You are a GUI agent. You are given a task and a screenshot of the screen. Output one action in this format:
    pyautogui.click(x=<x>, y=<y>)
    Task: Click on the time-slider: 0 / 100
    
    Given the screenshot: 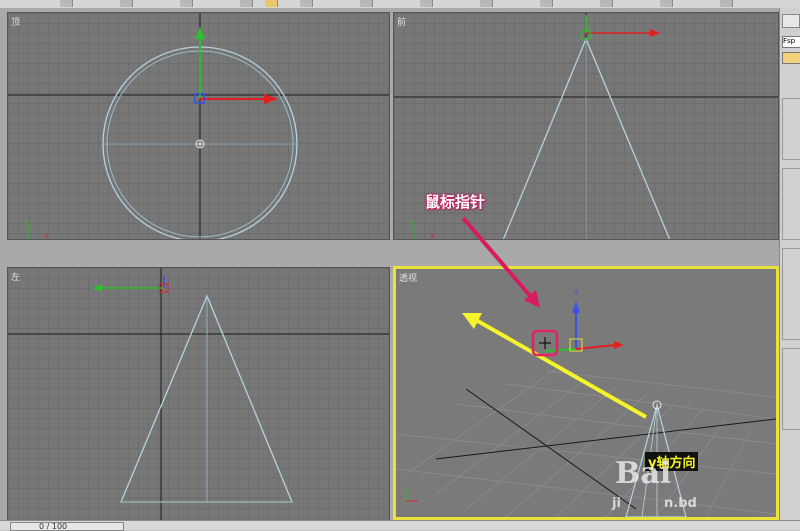 What is the action you would take?
    pyautogui.click(x=67, y=526)
    